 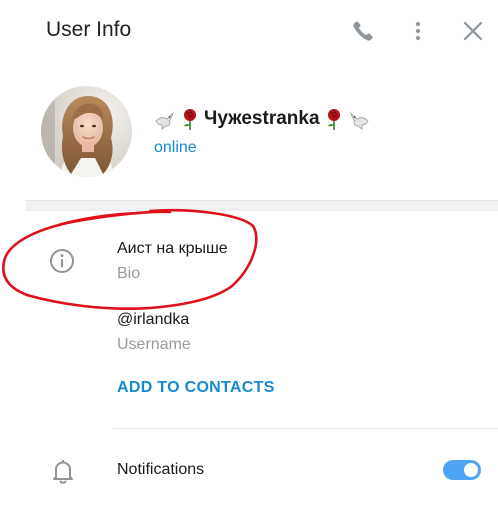 What do you see at coordinates (305, 428) in the screenshot?
I see `divider` at bounding box center [305, 428].